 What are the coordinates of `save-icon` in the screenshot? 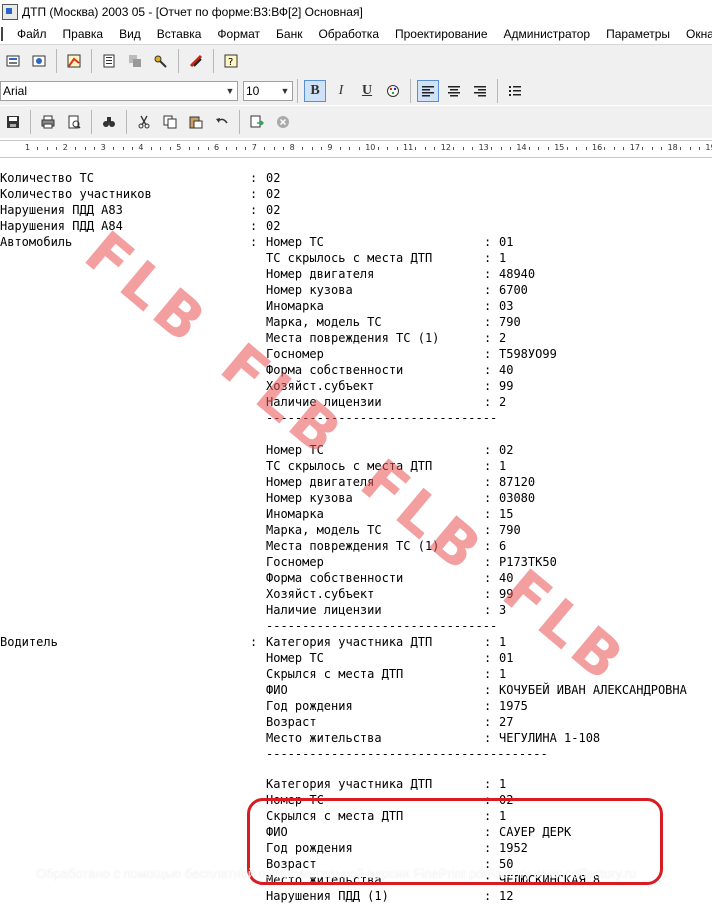 It's located at (13, 122).